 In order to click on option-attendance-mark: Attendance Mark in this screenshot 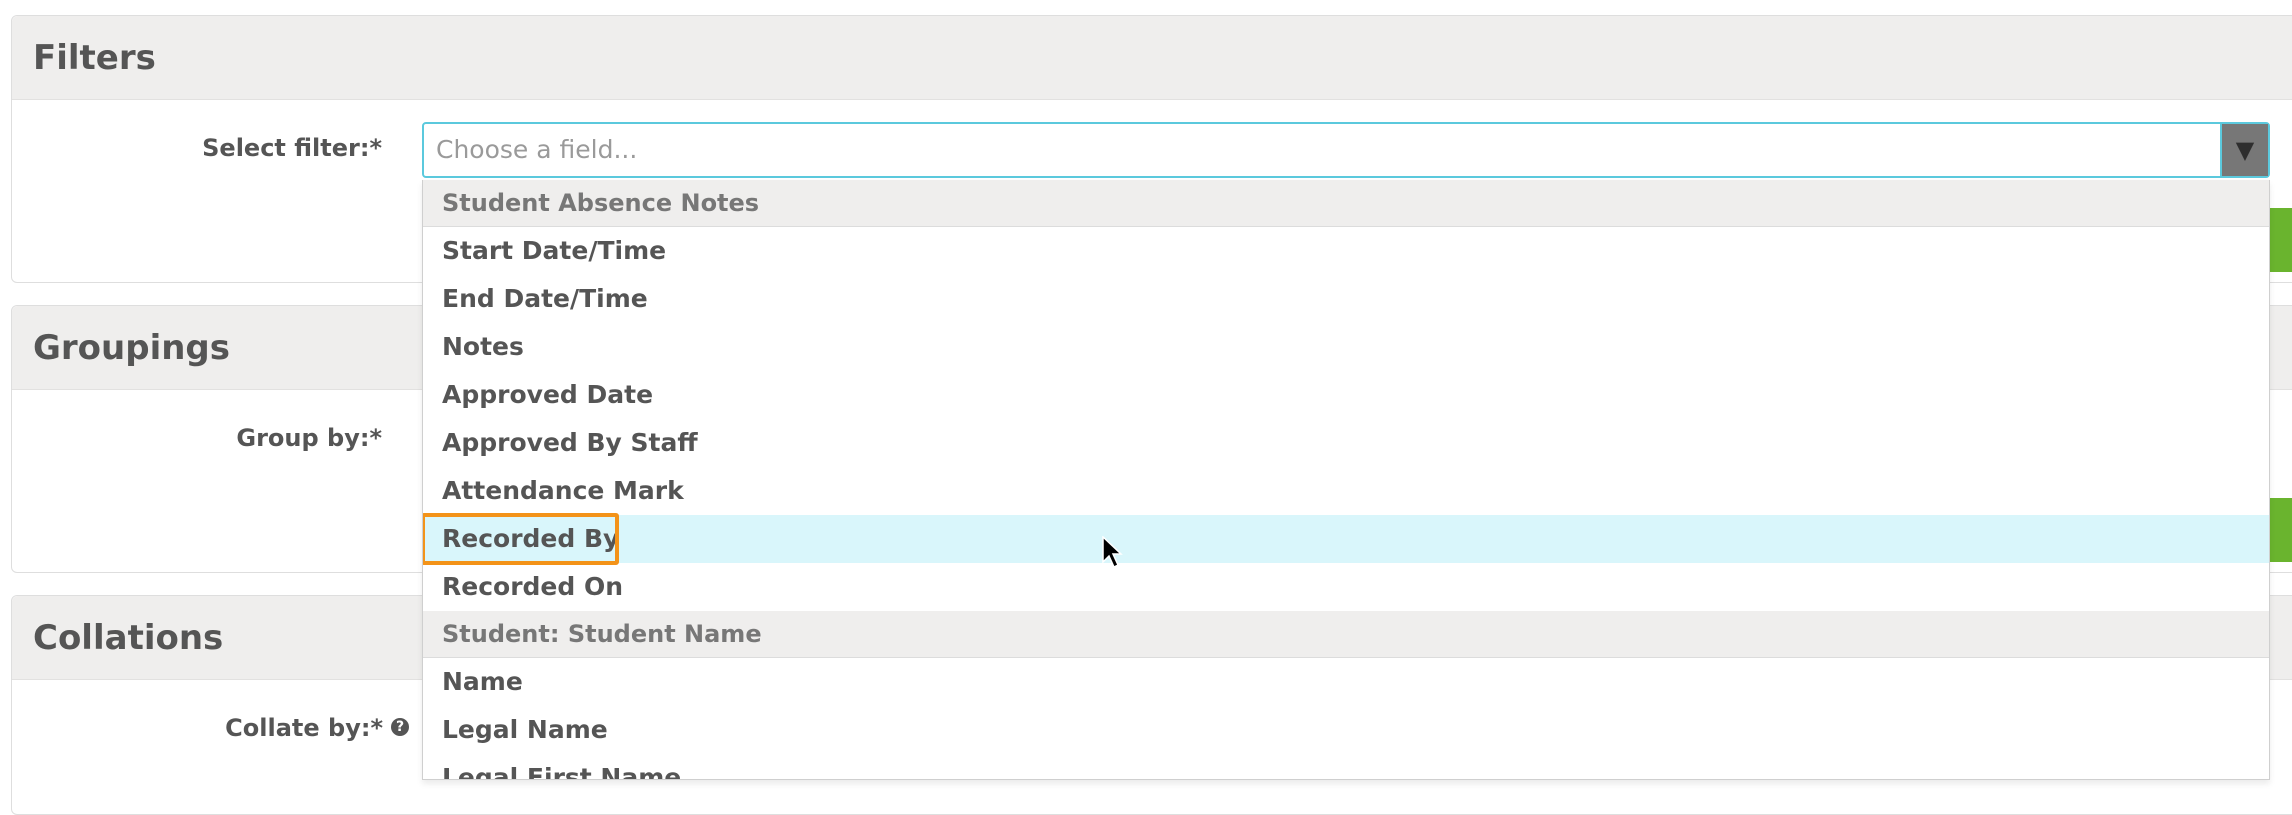, I will do `click(1346, 491)`.